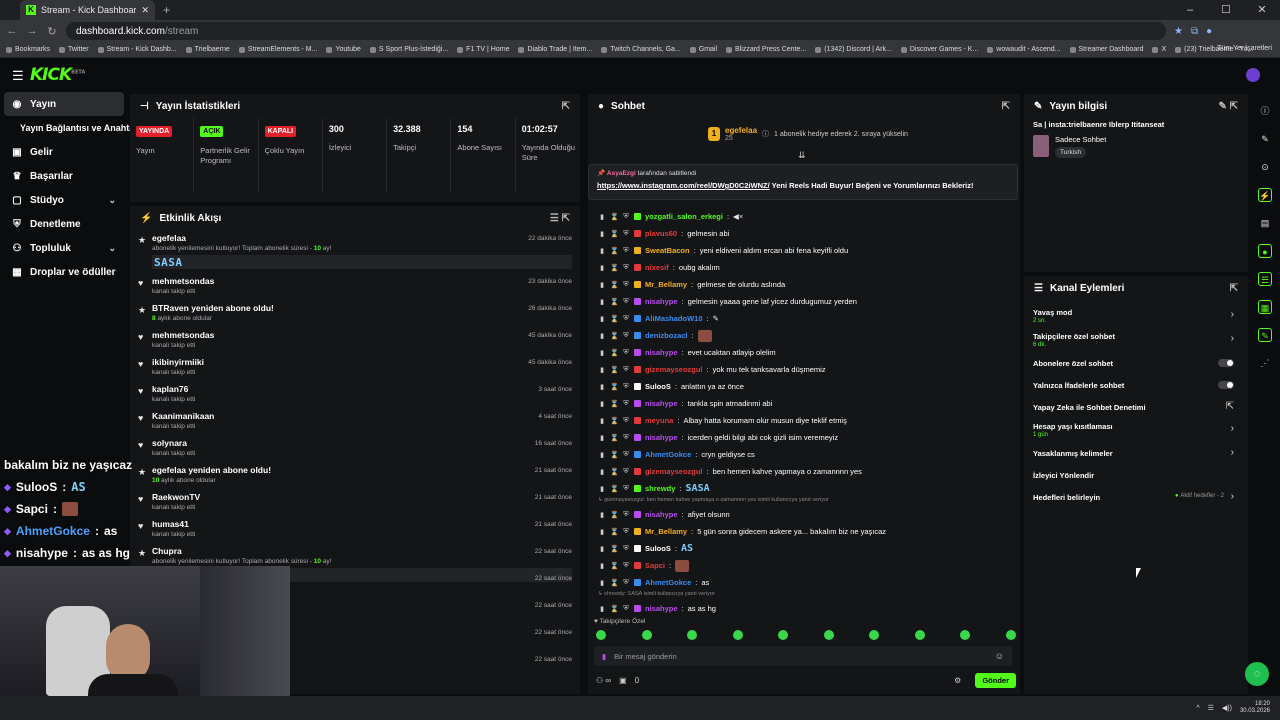 This screenshot has width=1280, height=720. Describe the element at coordinates (666, 284) in the screenshot. I see `chat-username: Mr_Bellamy` at that location.